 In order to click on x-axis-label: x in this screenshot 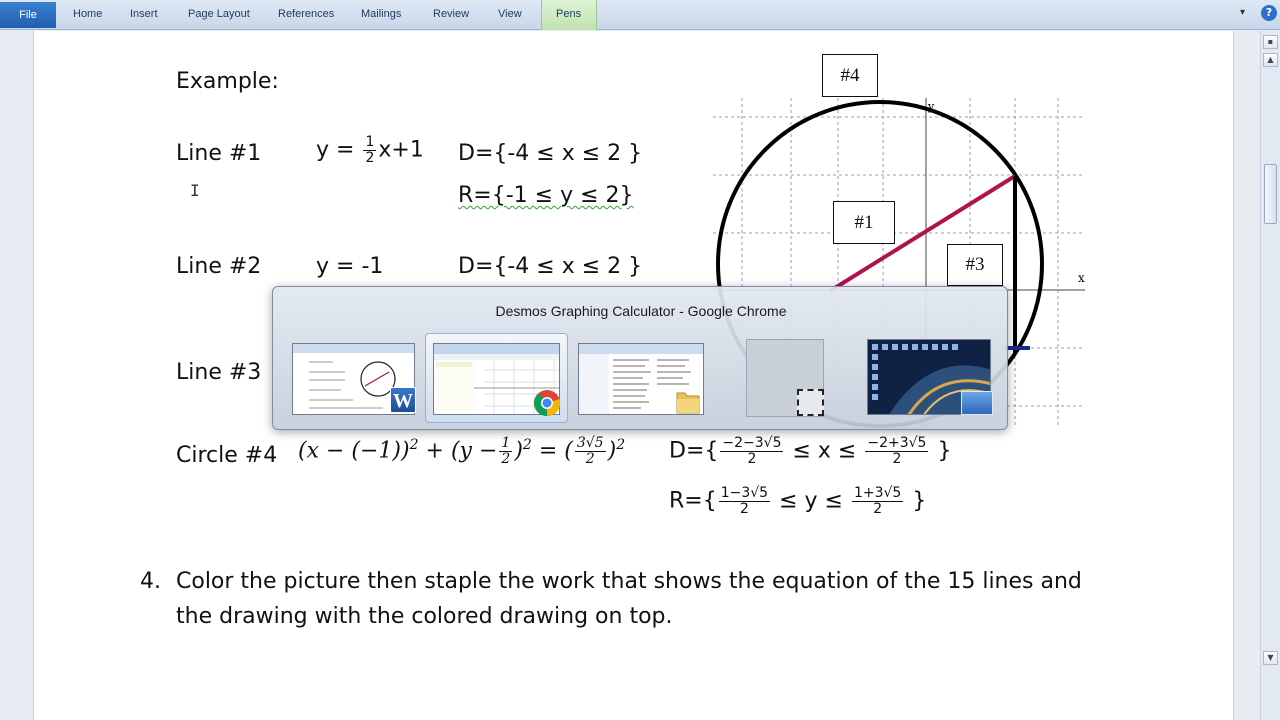, I will do `click(1081, 278)`.